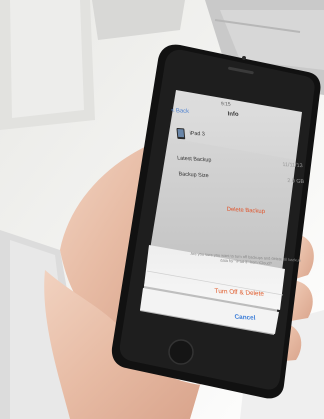 The height and width of the screenshot is (419, 324). Describe the element at coordinates (233, 114) in the screenshot. I see `nav-title: Info` at that location.